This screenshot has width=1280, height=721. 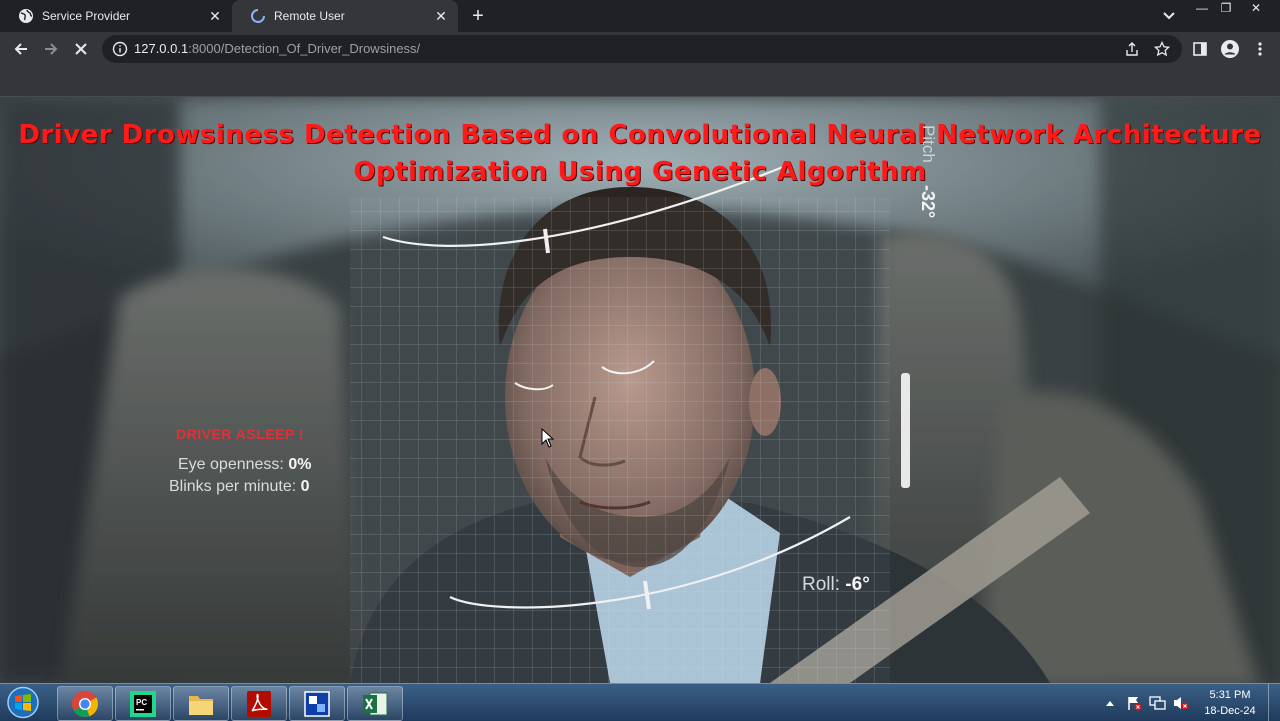 I want to click on taskbar-excel-button, so click(x=375, y=703).